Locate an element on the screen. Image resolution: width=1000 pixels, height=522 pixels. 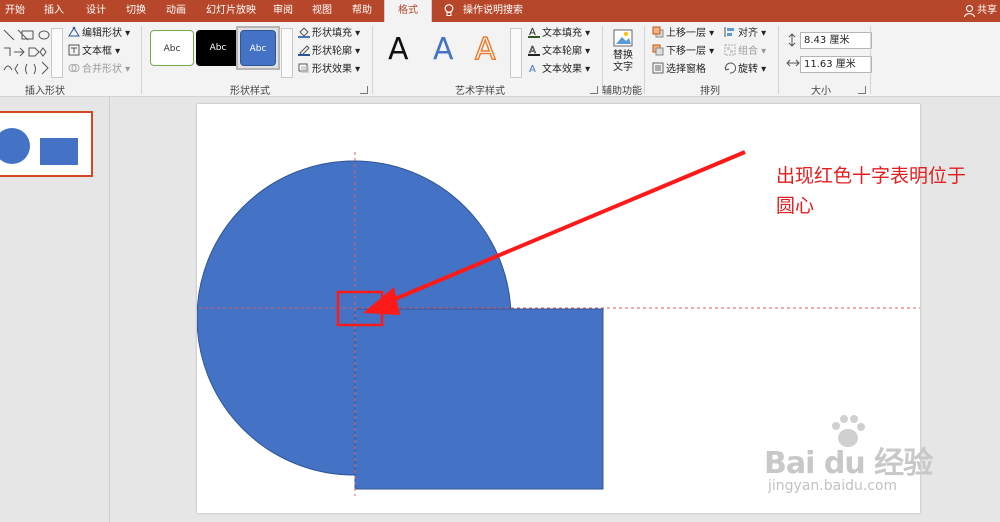
text-box-icon is located at coordinates (74, 50).